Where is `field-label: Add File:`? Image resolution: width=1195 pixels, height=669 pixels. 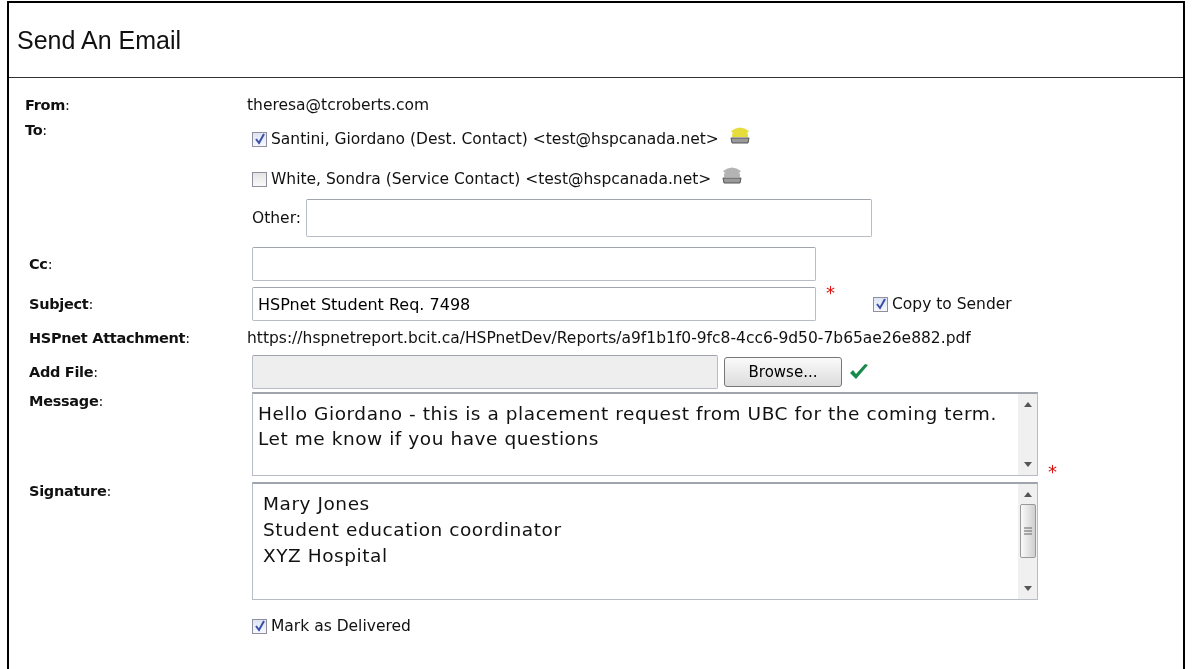 field-label: Add File: is located at coordinates (63, 372).